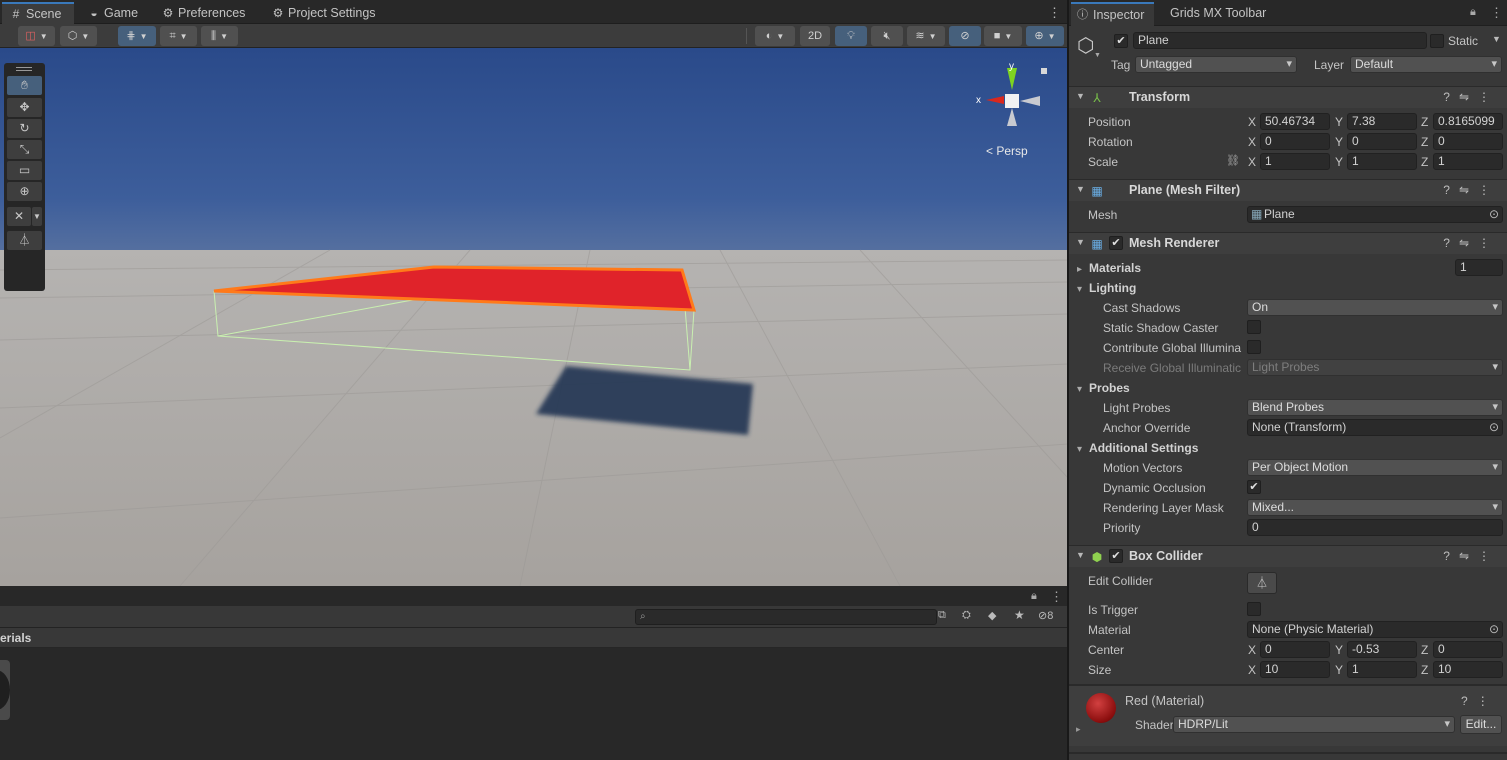  What do you see at coordinates (534, 638) in the screenshot?
I see `breadcrumb: erials` at bounding box center [534, 638].